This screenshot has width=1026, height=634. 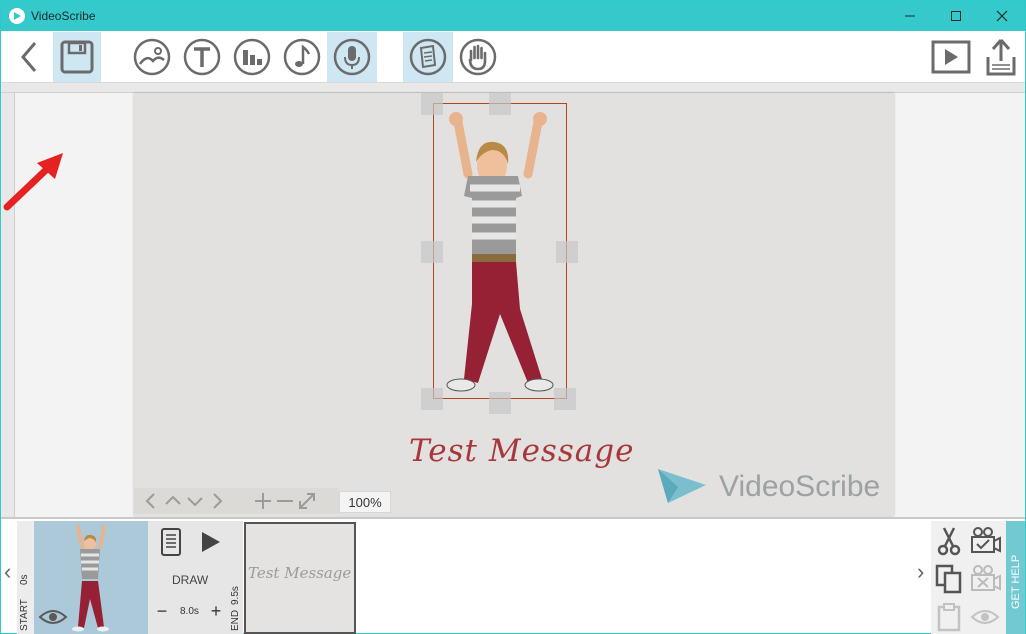 I want to click on save-button, so click(x=77, y=57).